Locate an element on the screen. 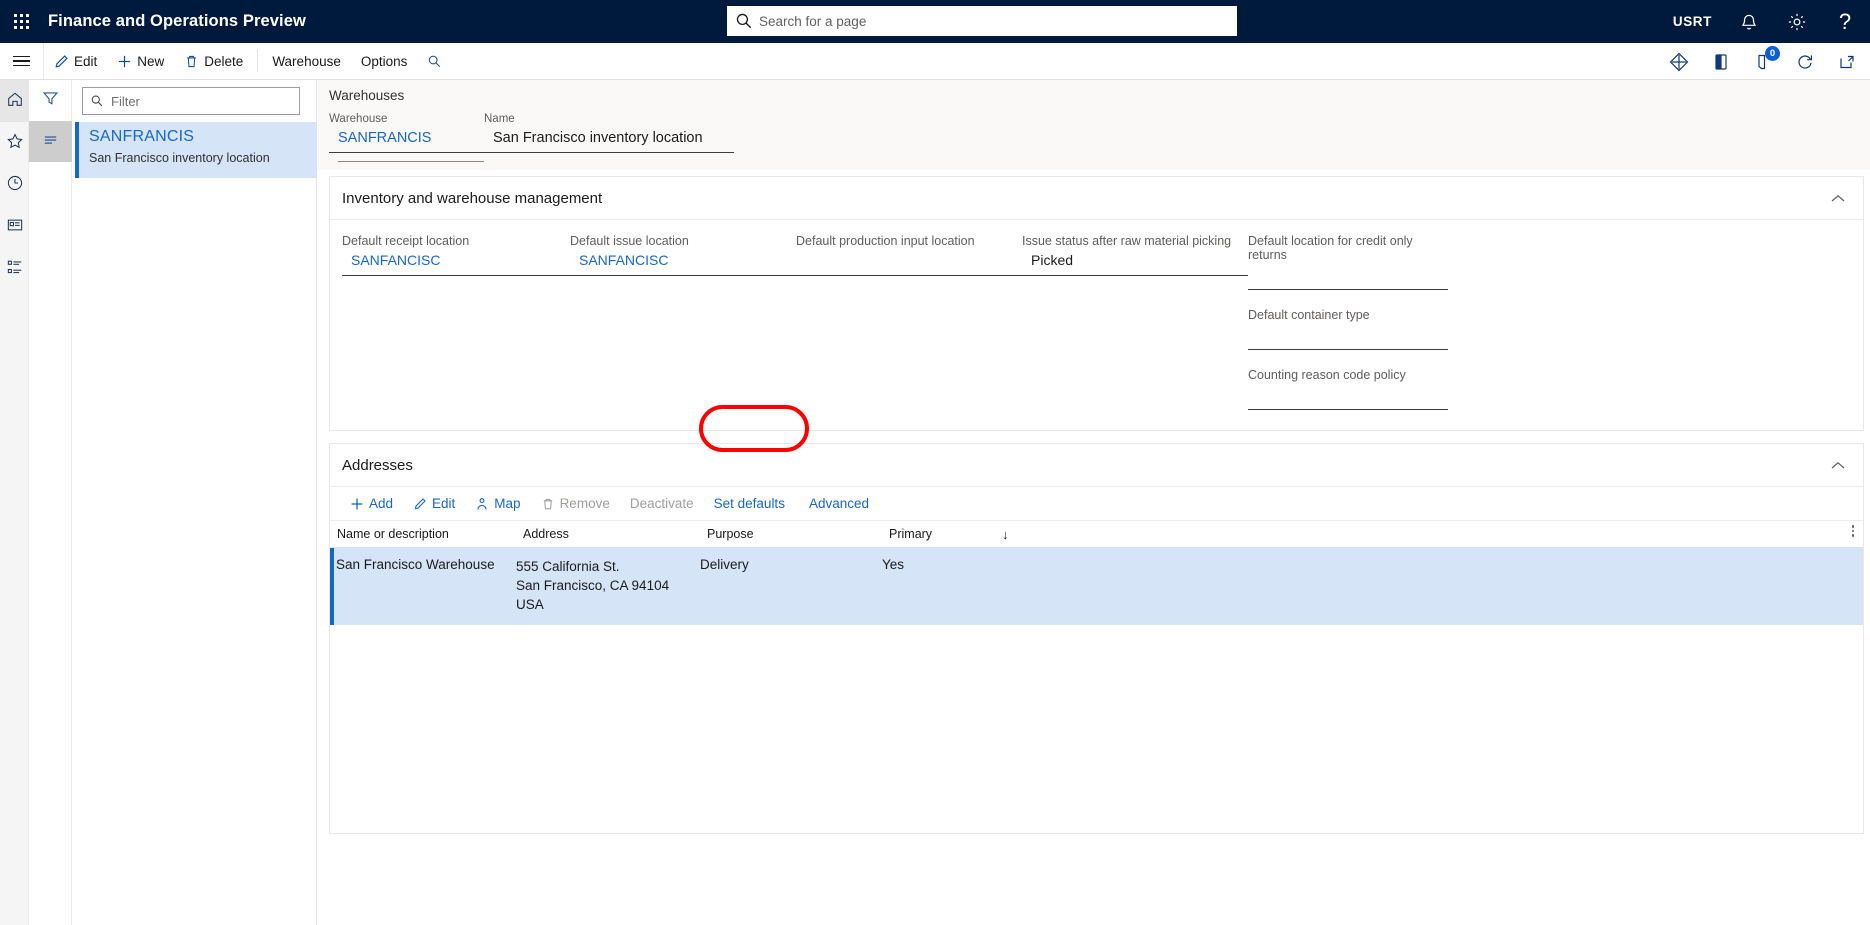  rail-item-home is located at coordinates (14, 101).